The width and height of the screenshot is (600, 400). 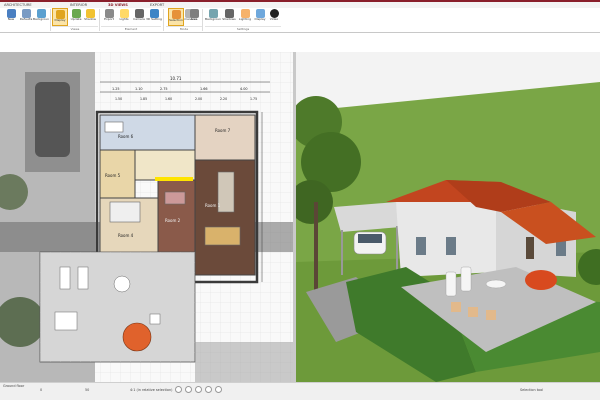 What do you see at coordinates (198, 389) in the screenshot?
I see `zoom-fit-button` at bounding box center [198, 389].